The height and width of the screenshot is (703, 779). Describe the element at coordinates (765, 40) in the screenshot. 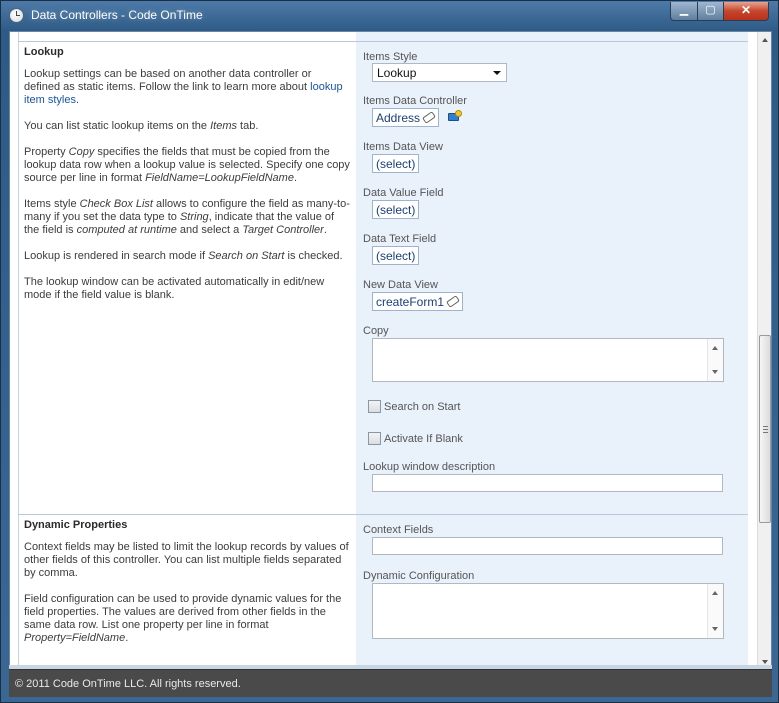

I see `scroll-up-icon` at that location.